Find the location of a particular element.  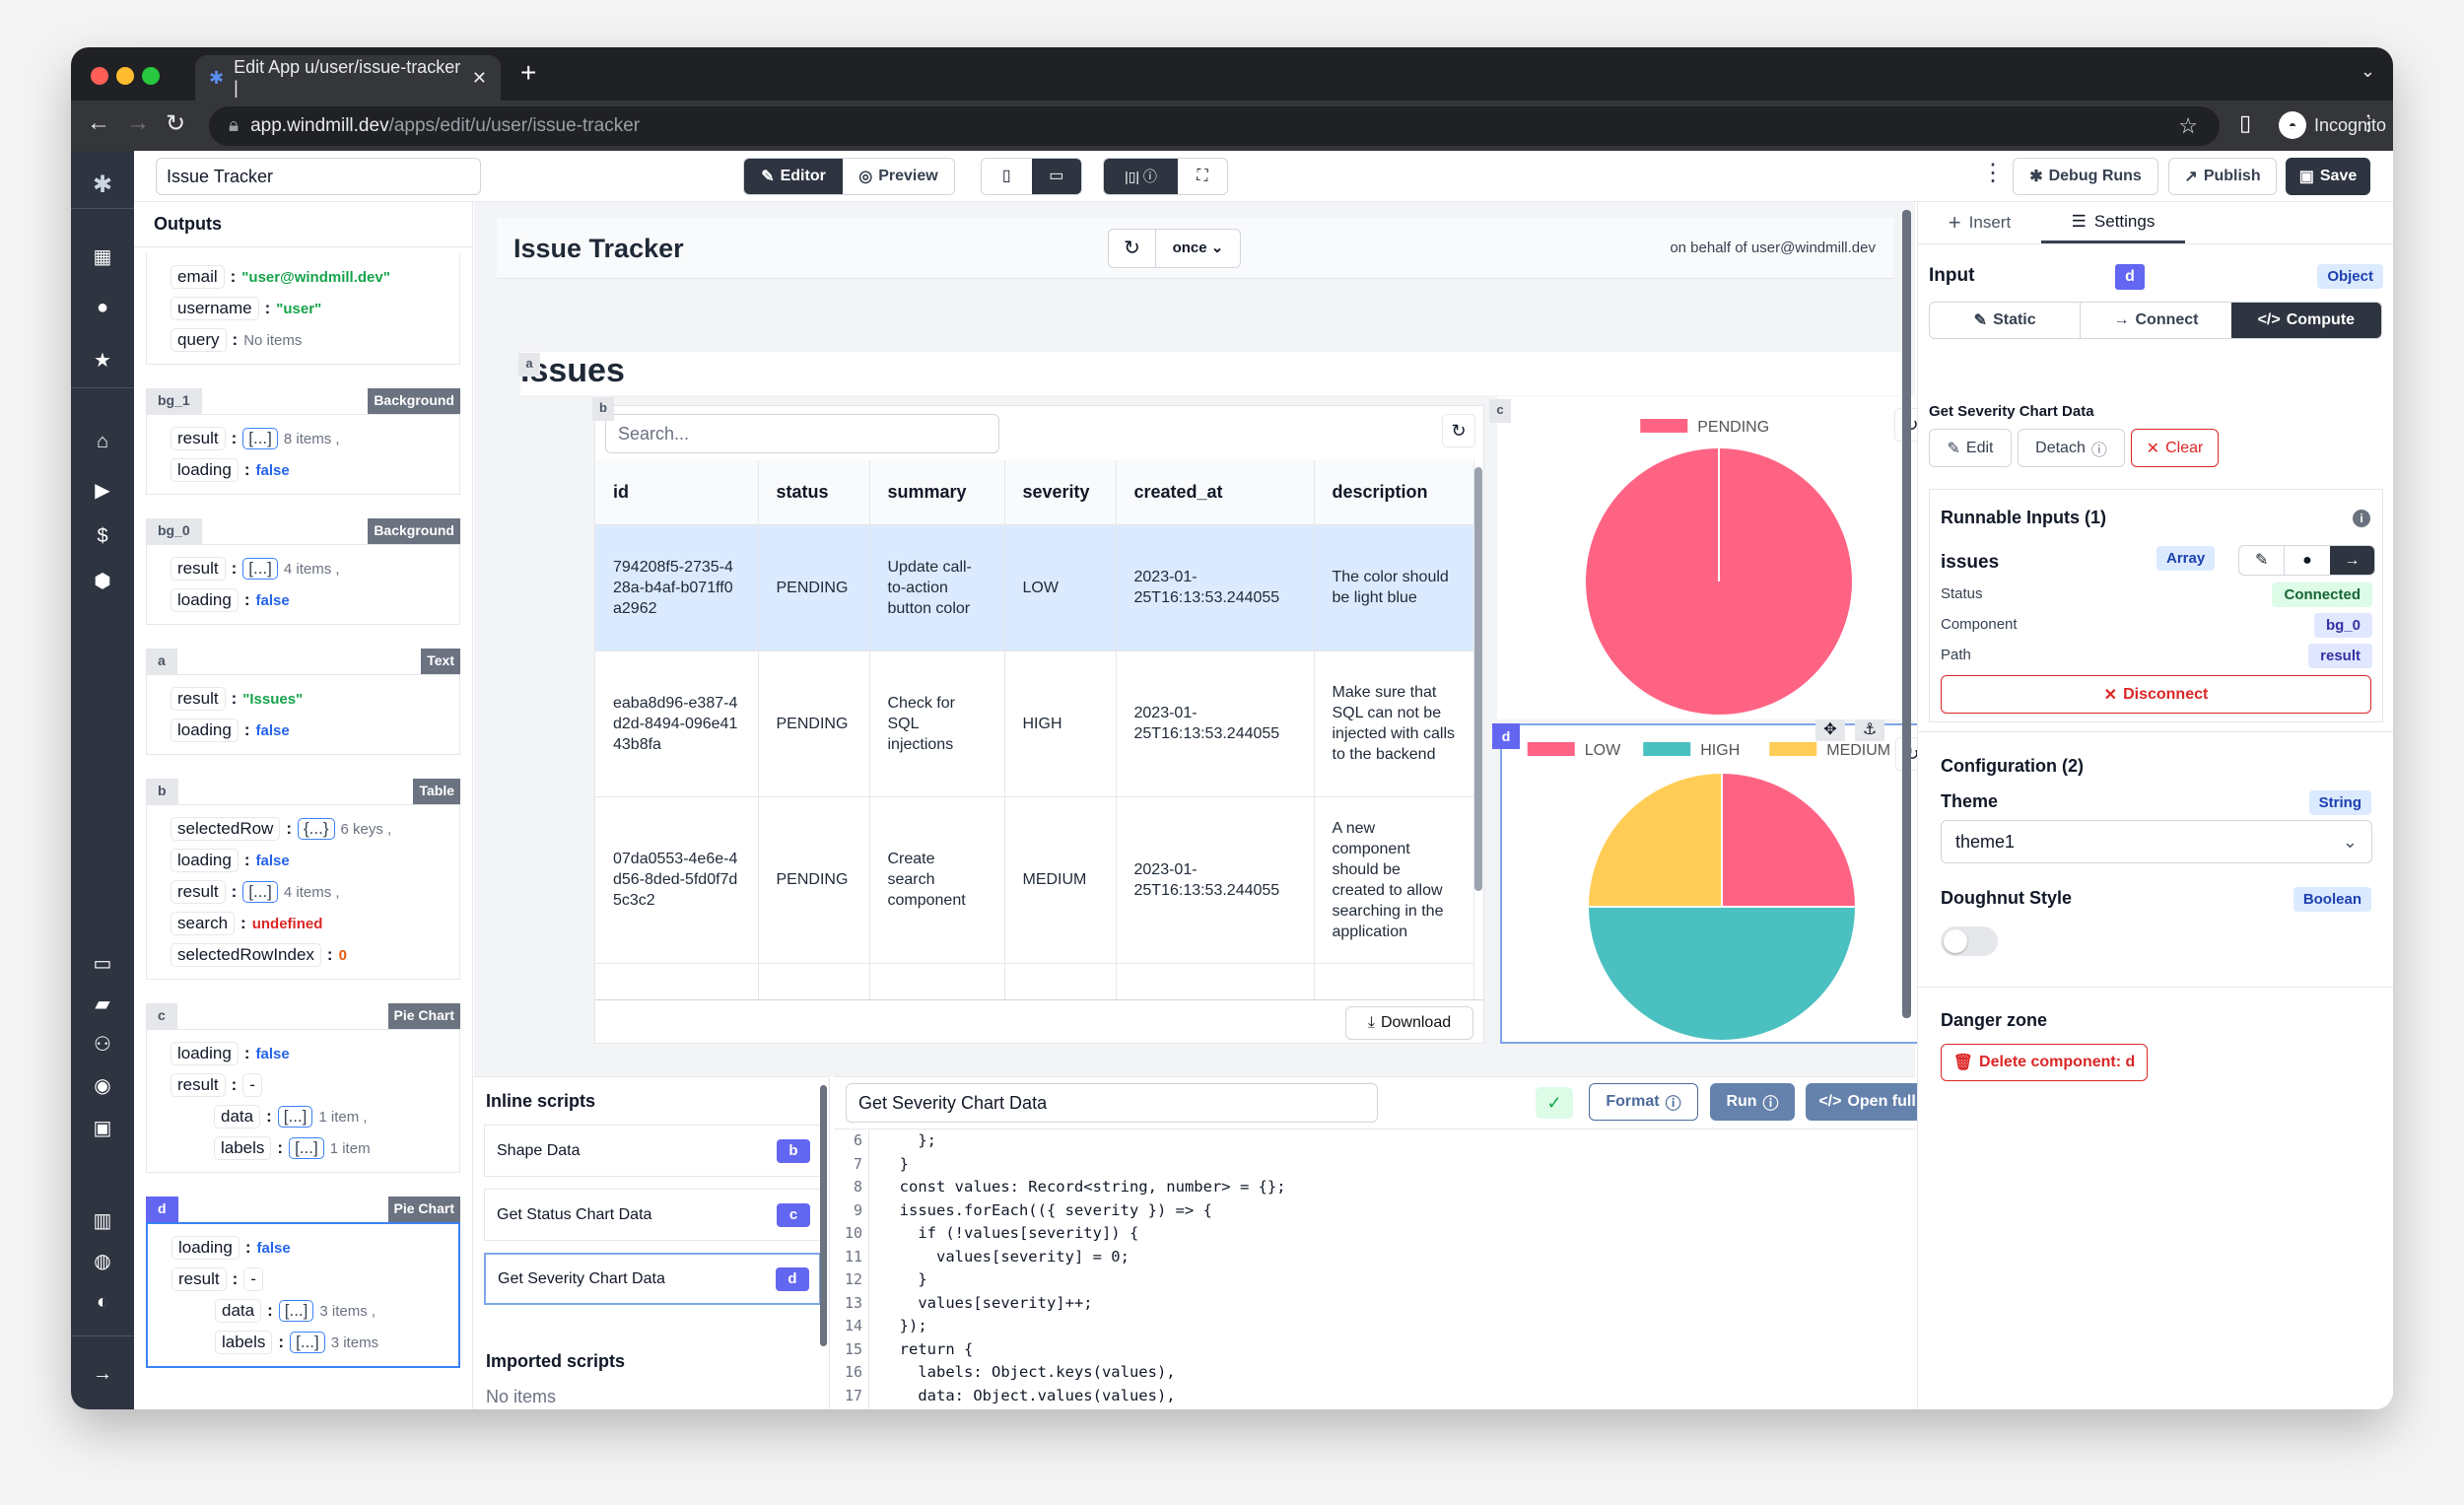

fit-width-icon: |▯| ⓘ is located at coordinates (1141, 176).